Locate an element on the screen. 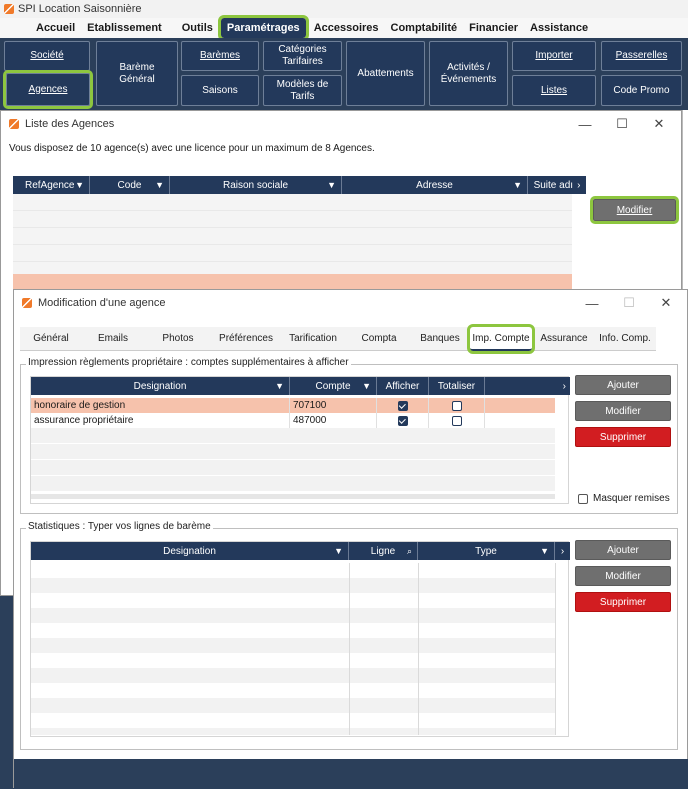  ribbon-agences-label: Agences is located at coordinates (48, 89).